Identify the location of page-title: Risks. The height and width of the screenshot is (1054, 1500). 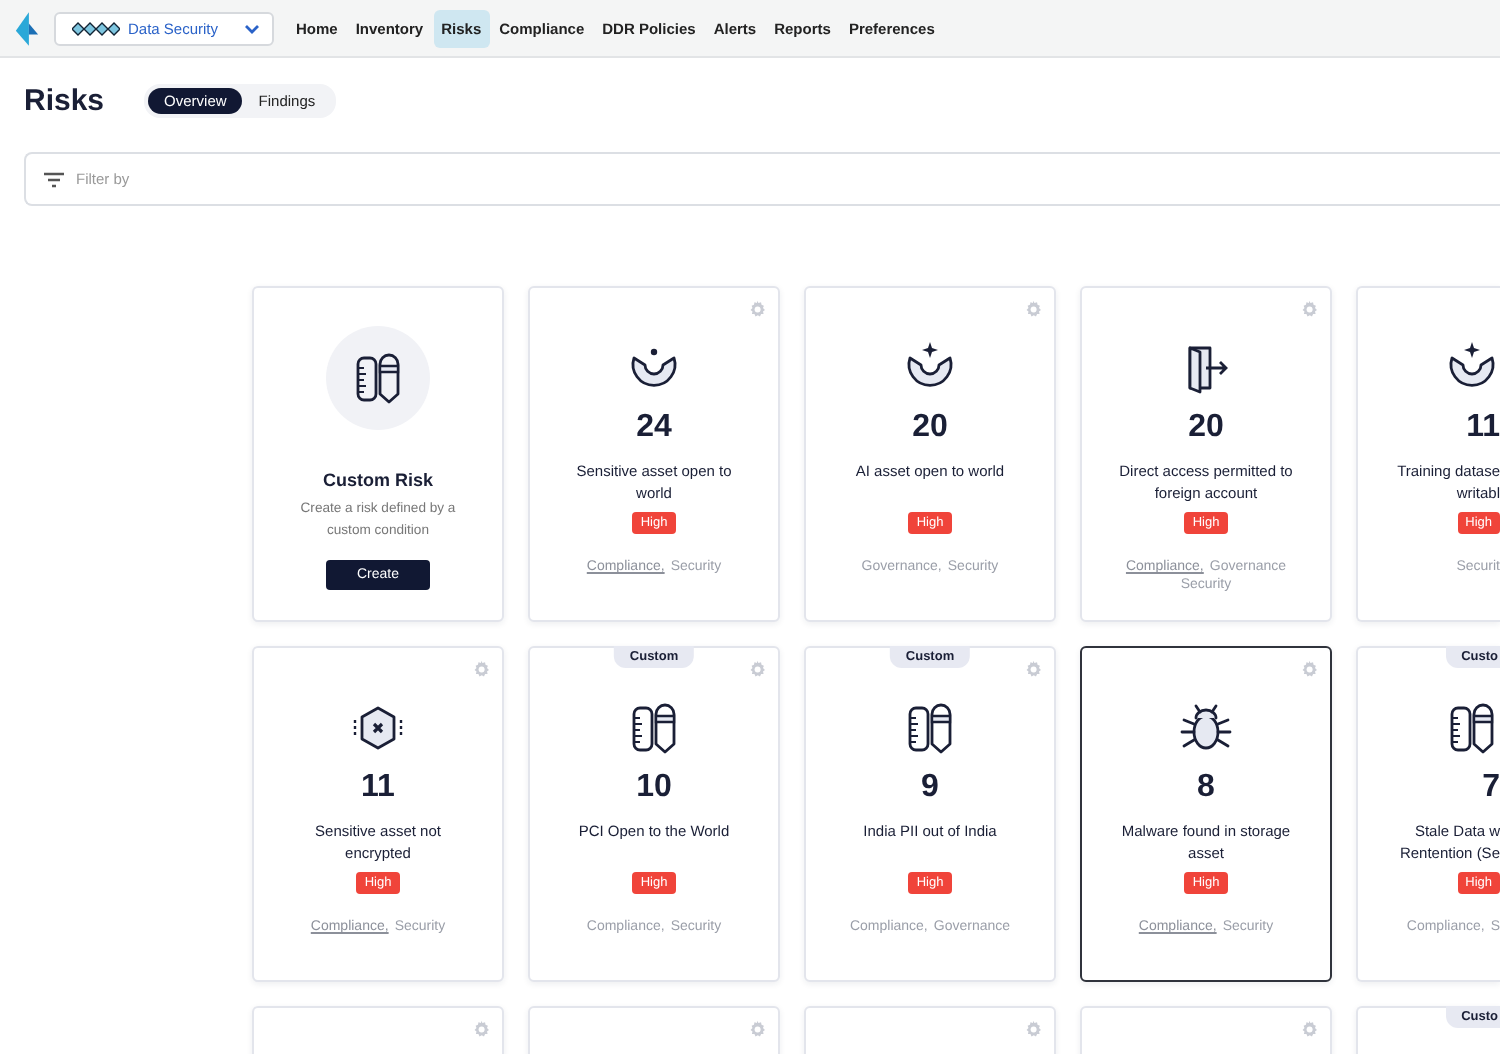
(64, 100).